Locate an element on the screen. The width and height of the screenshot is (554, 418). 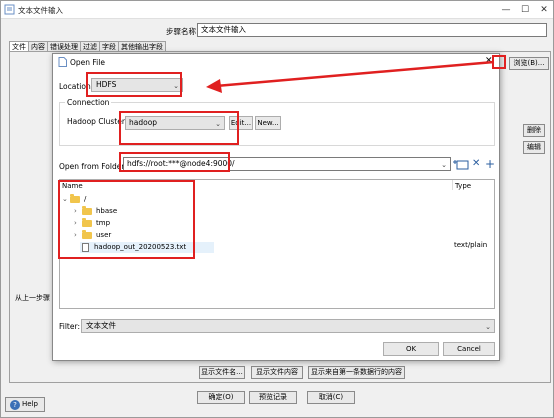
preview-button: 预览记录 is located at coordinates (273, 397).